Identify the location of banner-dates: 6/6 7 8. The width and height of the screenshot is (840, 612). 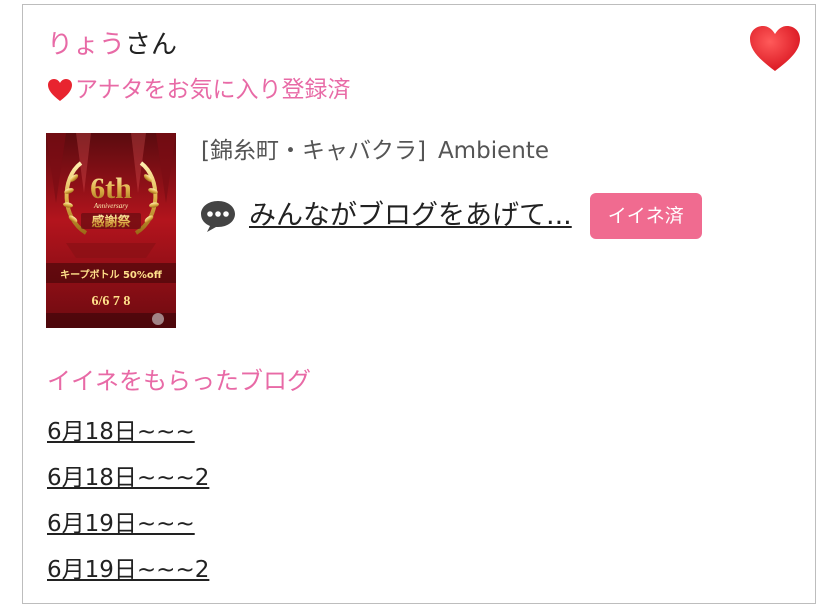
(111, 301).